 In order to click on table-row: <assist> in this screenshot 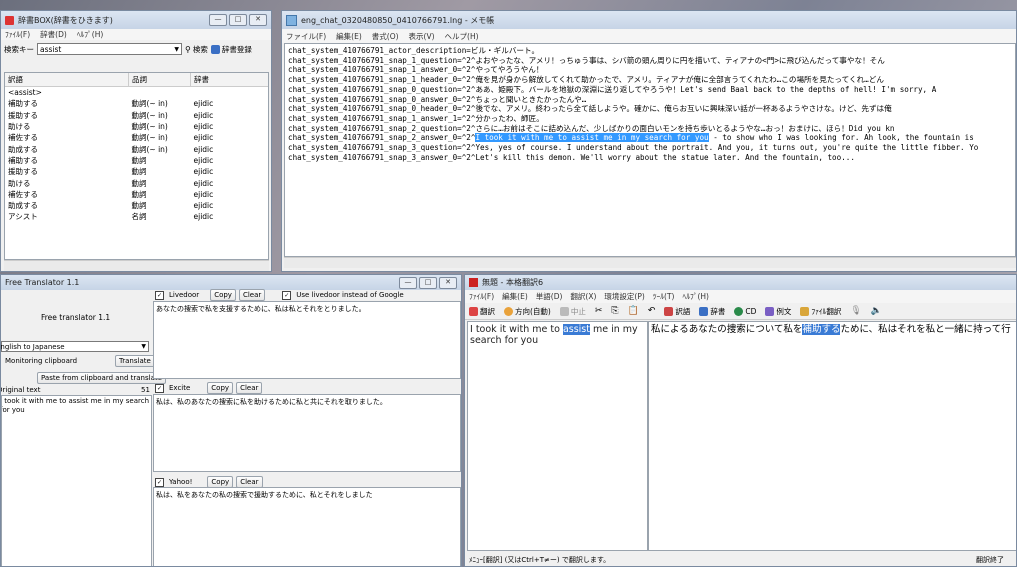, I will do `click(136, 93)`.